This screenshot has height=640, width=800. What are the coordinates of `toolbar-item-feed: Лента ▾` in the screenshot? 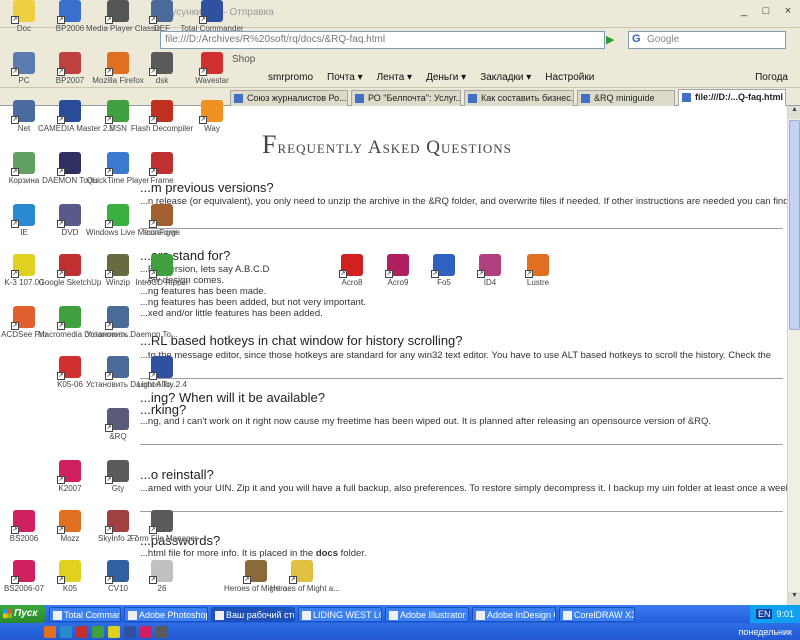 It's located at (394, 77).